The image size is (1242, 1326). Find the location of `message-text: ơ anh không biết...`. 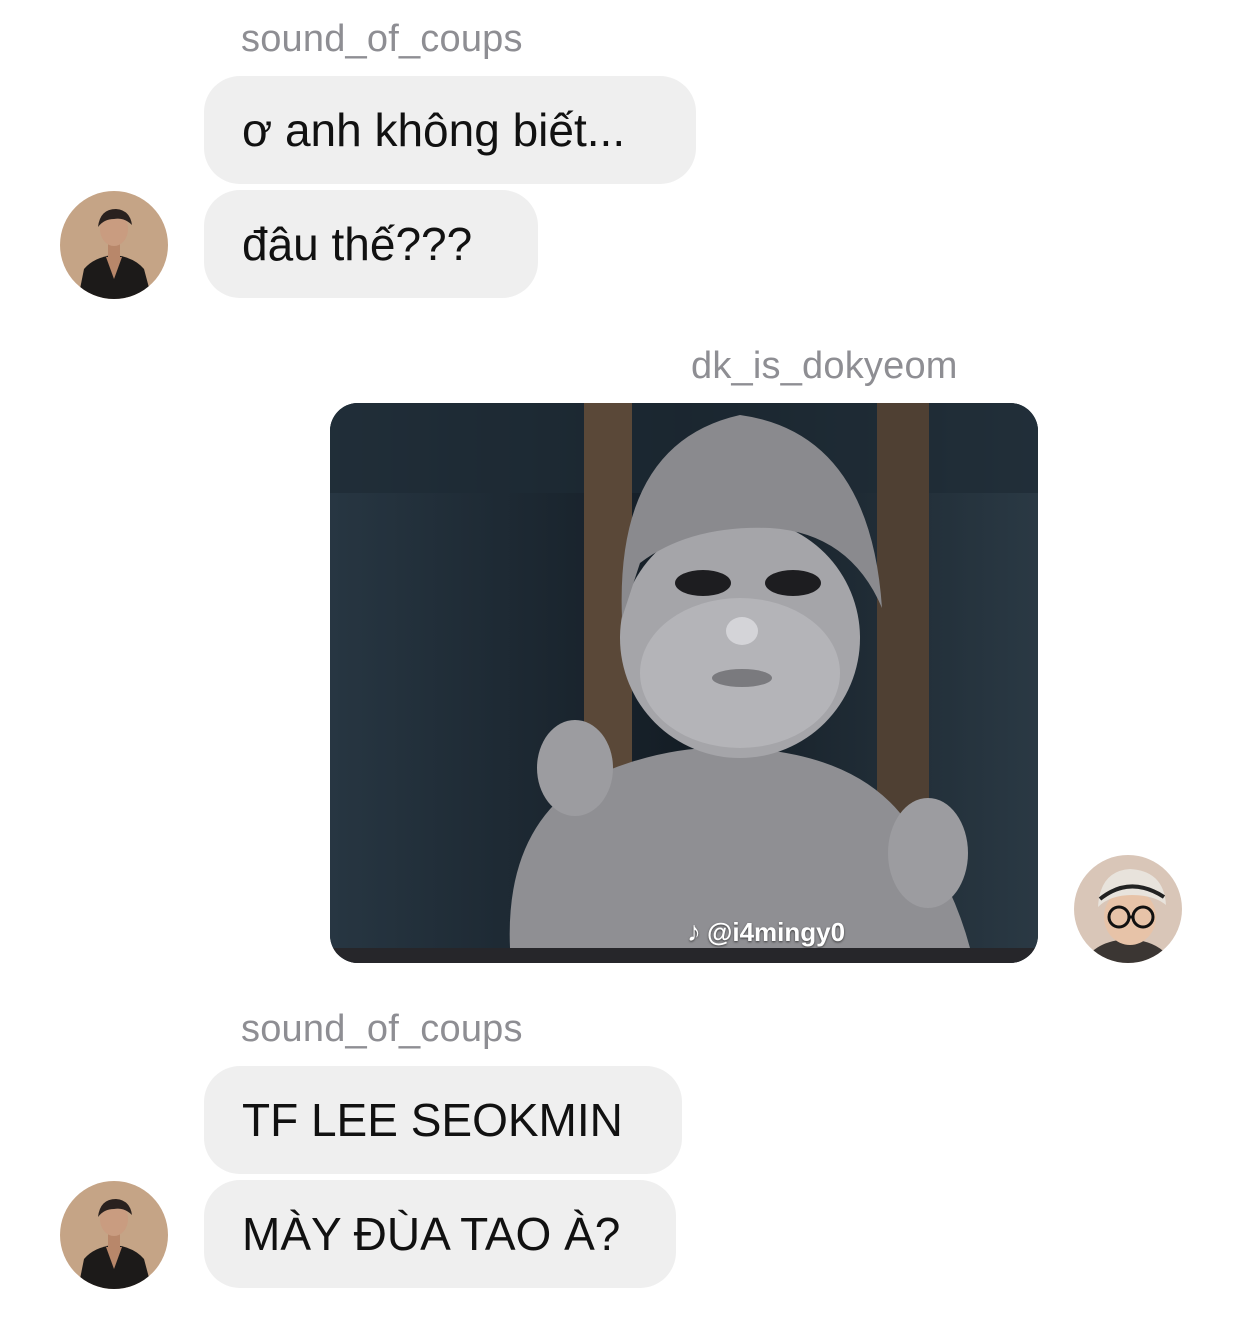

message-text: ơ anh không biết... is located at coordinates (434, 130).